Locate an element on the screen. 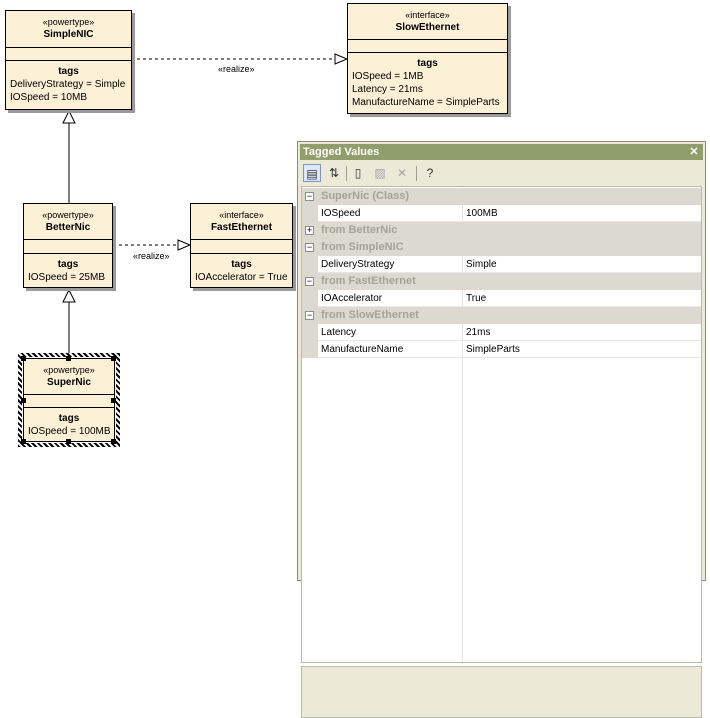 This screenshot has width=710, height=718. resize-handle-n is located at coordinates (68, 358).